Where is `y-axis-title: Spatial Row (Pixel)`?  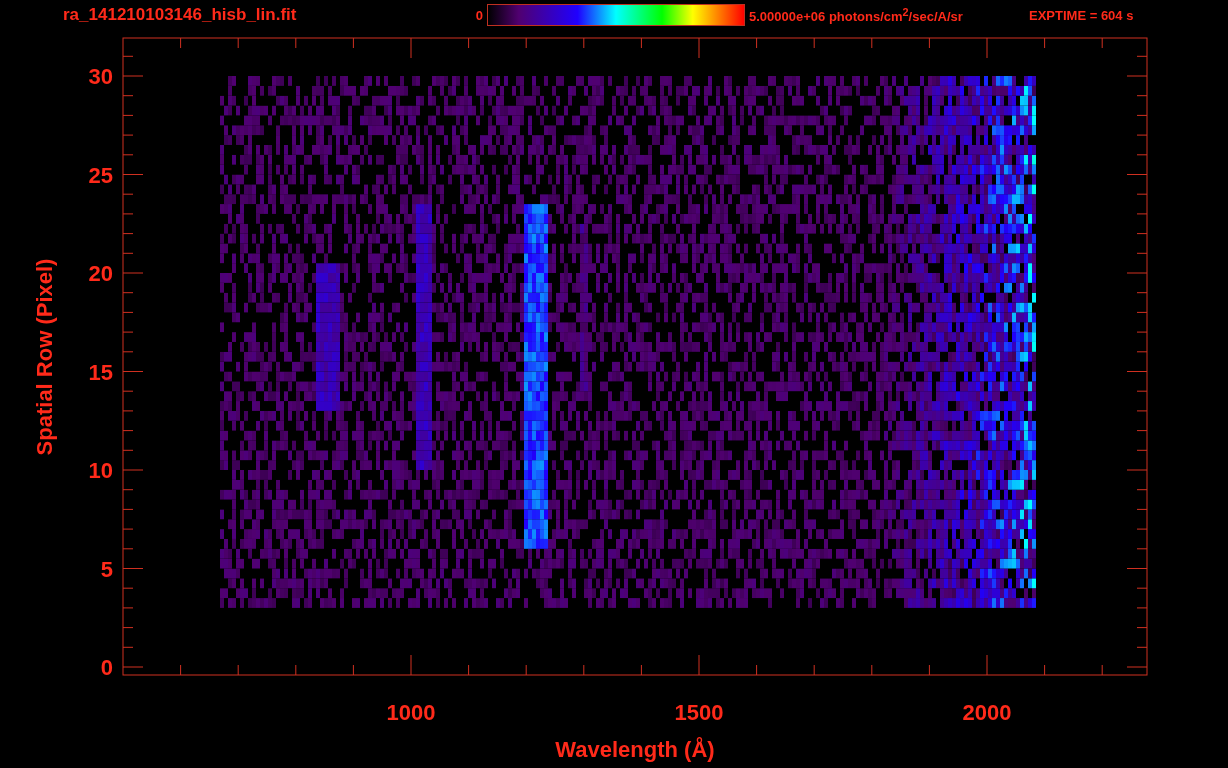
y-axis-title: Spatial Row (Pixel) is located at coordinates (44, 357).